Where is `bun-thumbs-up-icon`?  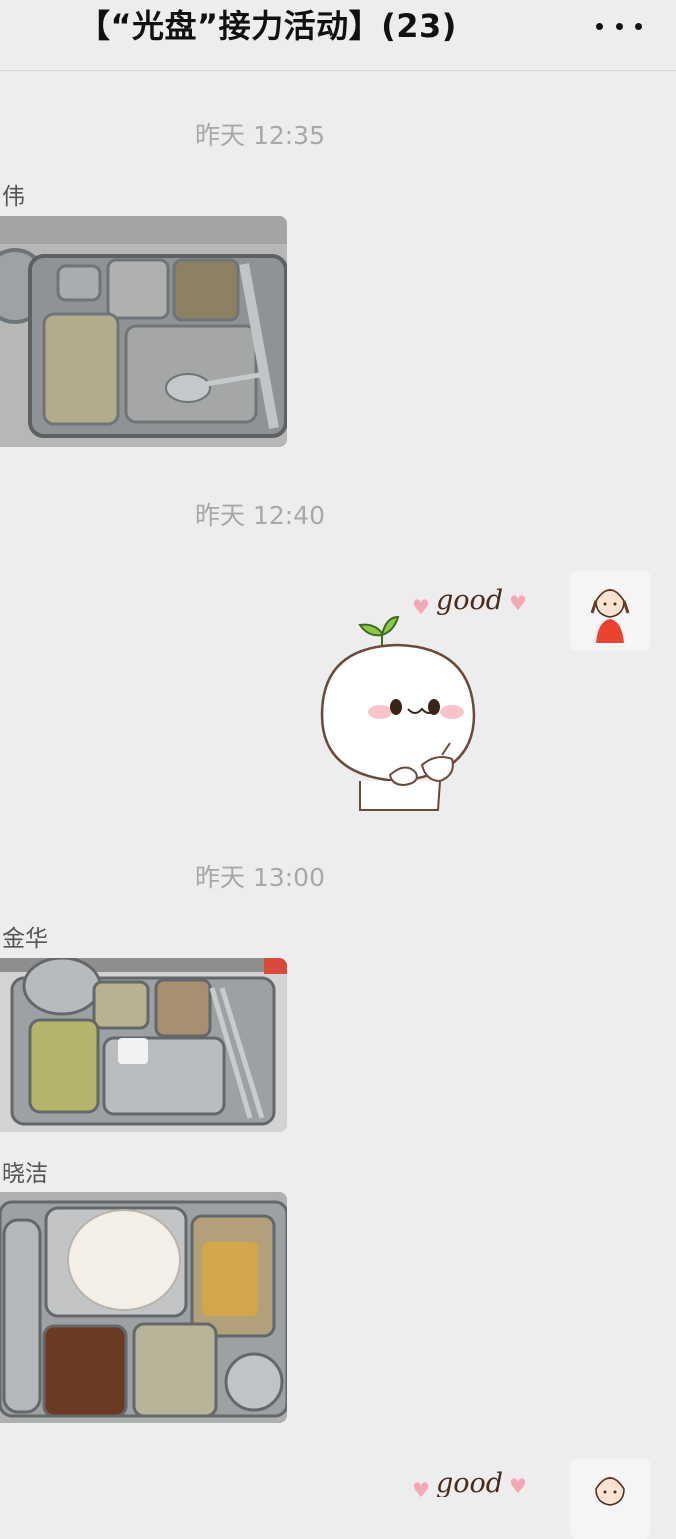
bun-thumbs-up-icon is located at coordinates (398, 713).